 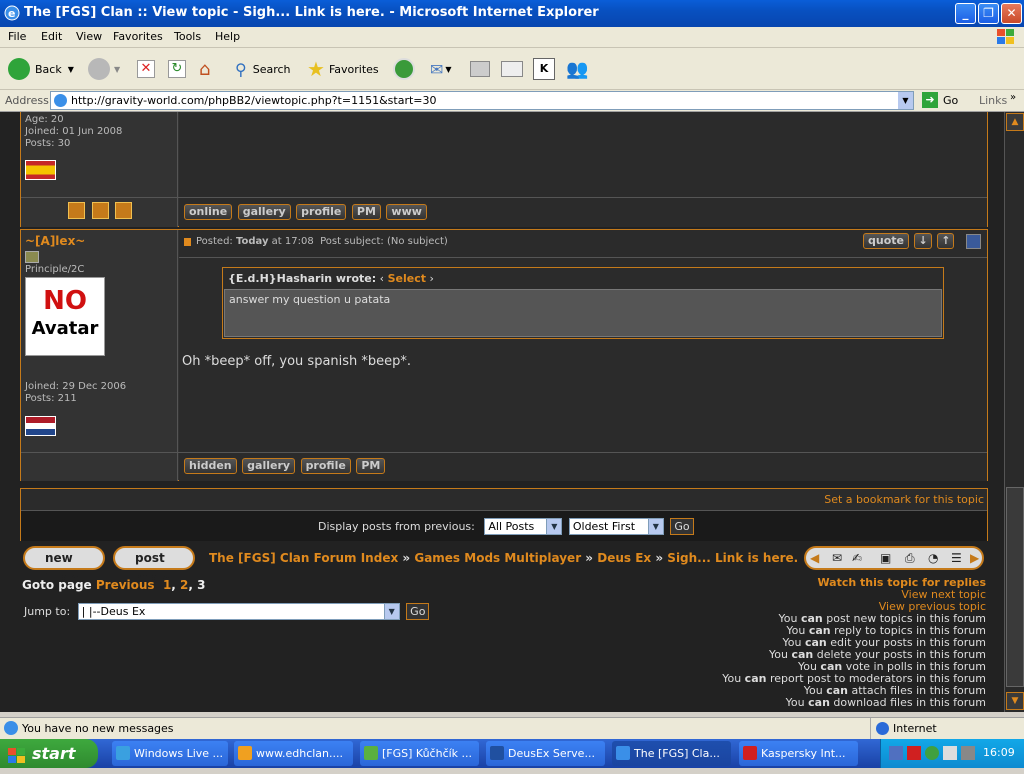 What do you see at coordinates (187, 36) in the screenshot?
I see `menu-tools: Tools` at bounding box center [187, 36].